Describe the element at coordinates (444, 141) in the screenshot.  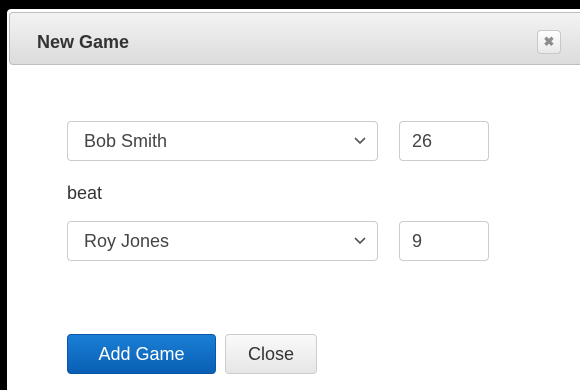
I see `winner-score-input: 26` at that location.